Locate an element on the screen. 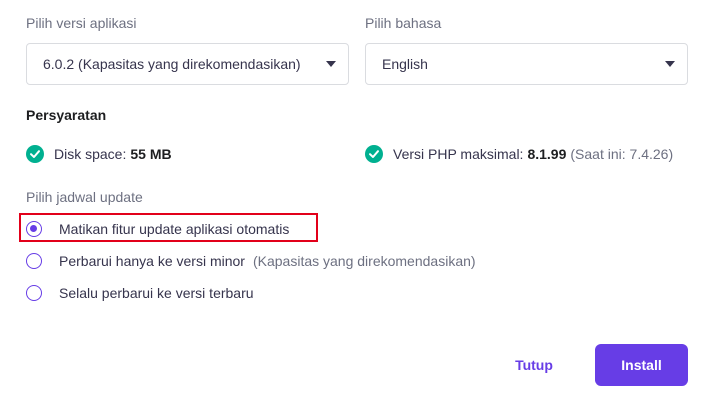  update-option-disable: Matikan fitur update aplikasi otomatis is located at coordinates (157, 229).